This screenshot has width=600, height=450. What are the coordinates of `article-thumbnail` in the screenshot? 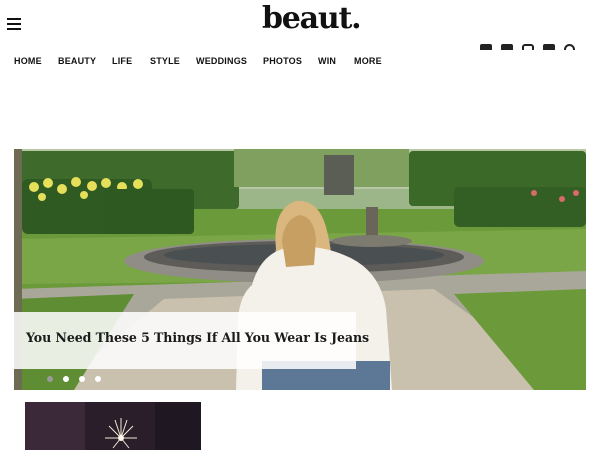 It's located at (113, 426).